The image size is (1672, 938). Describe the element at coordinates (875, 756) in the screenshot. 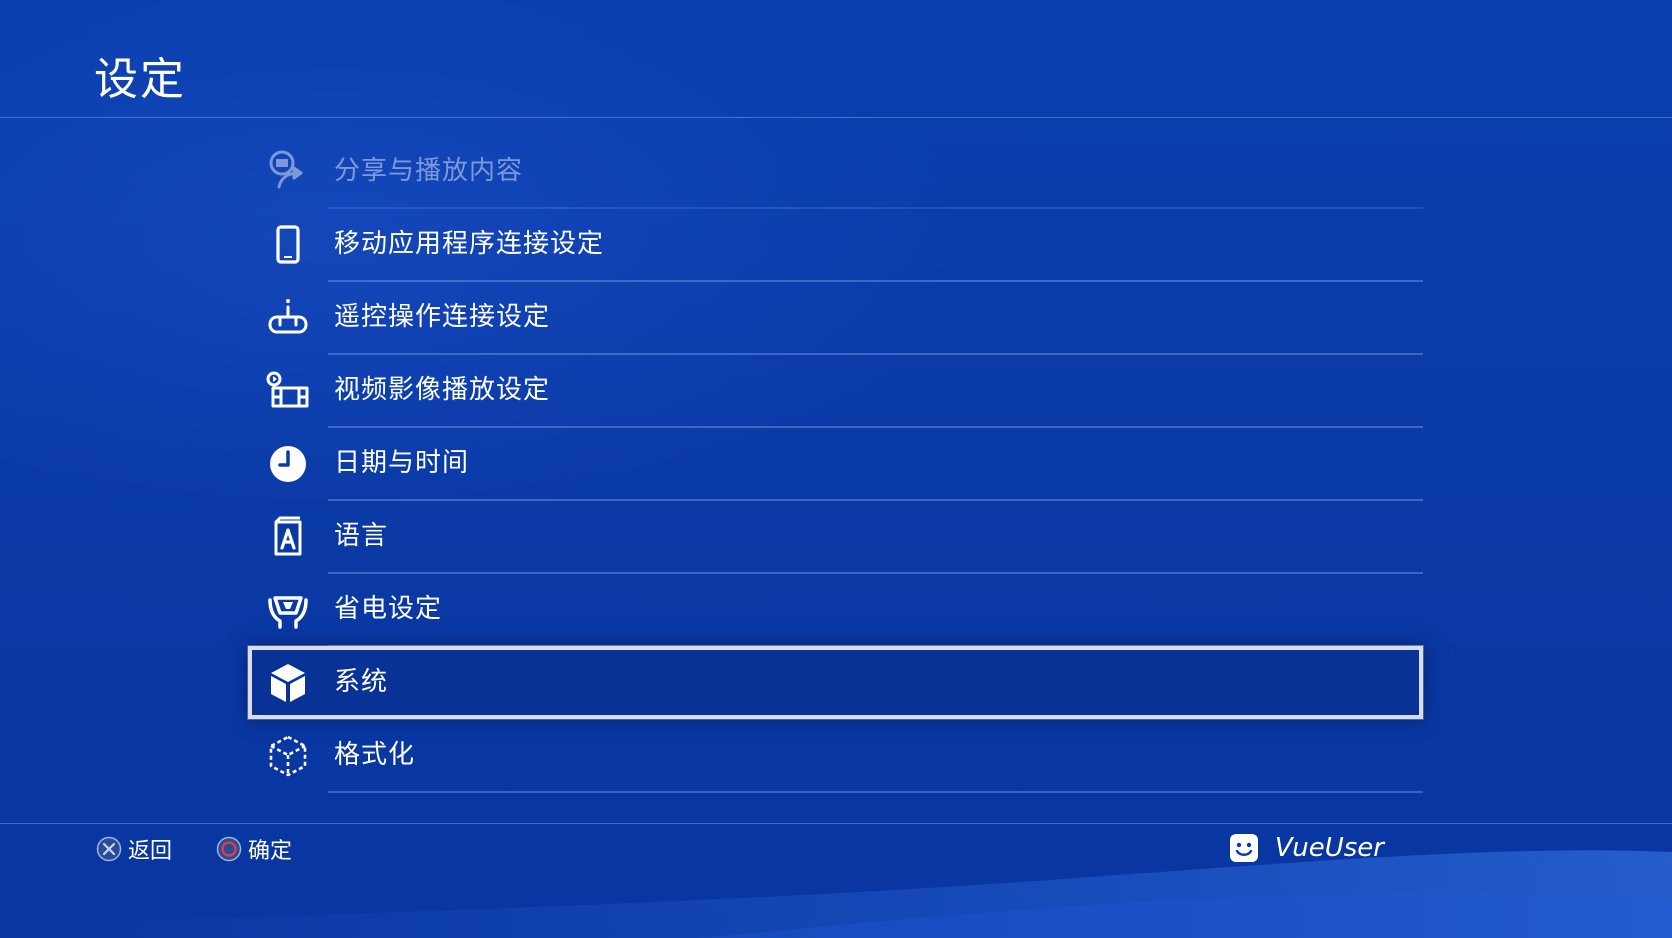

I see `menu-item-label: 格式化` at that location.